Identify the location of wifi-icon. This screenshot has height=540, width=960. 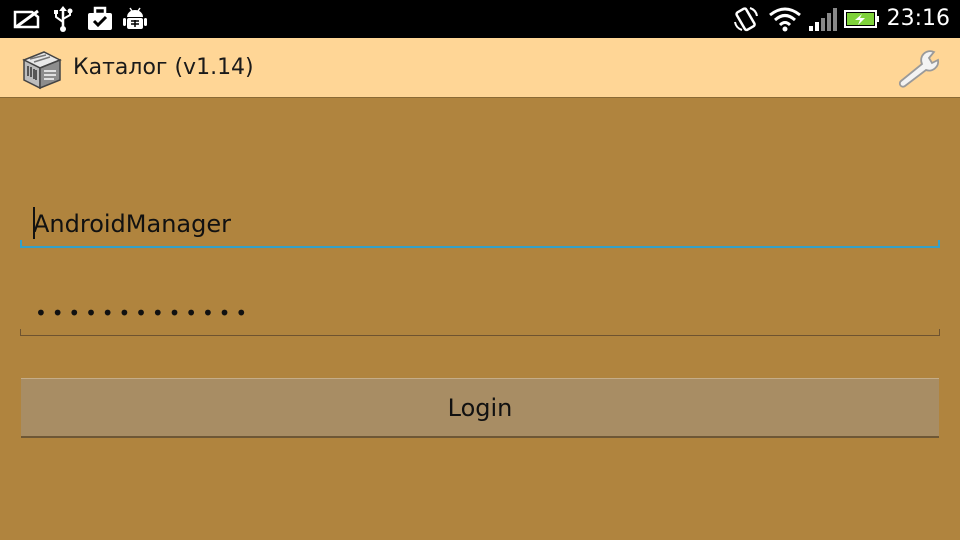
(785, 19).